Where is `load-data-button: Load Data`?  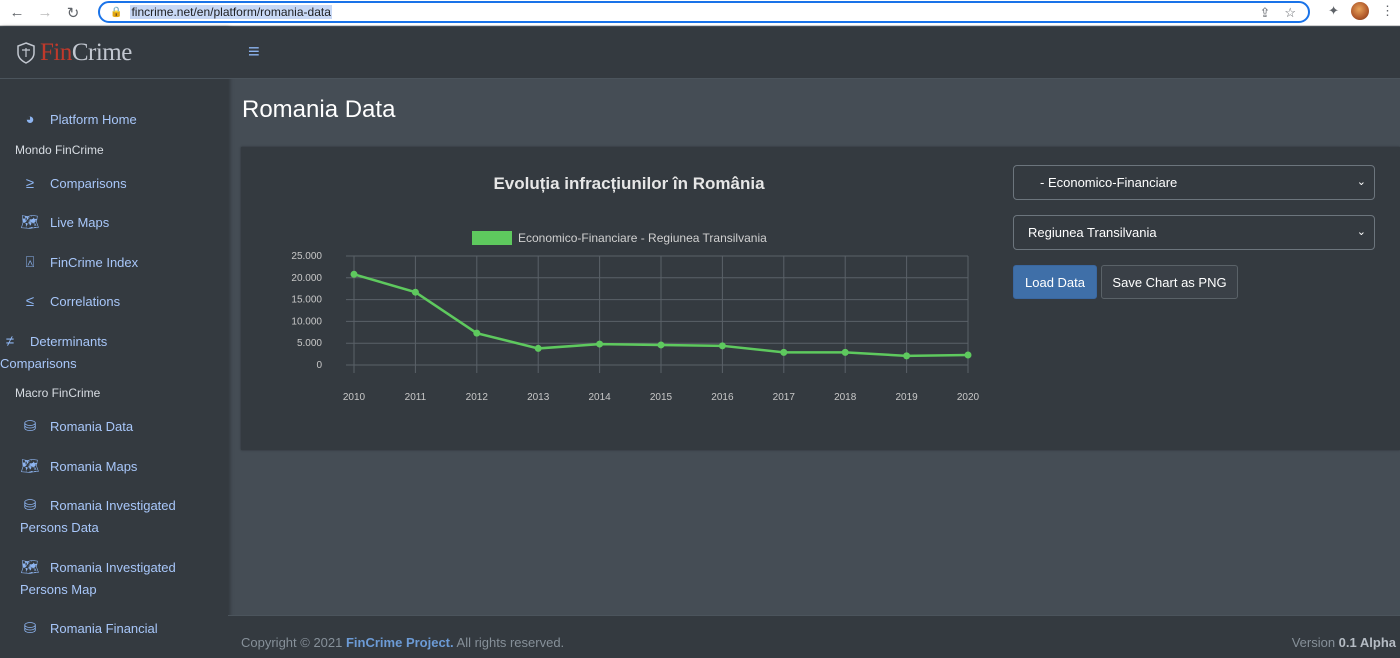
load-data-button: Load Data is located at coordinates (1055, 282).